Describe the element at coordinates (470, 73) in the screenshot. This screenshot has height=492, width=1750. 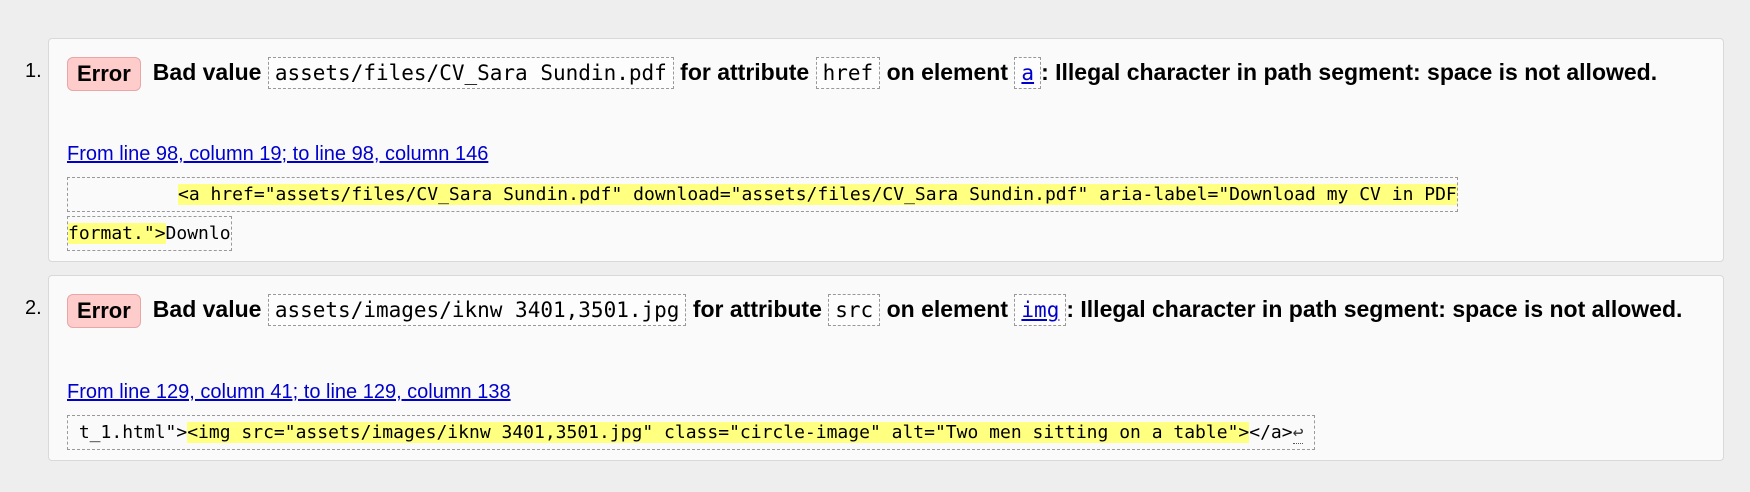
I see `bad-value-code: assets/files/CV_Sara Sundin.pdf` at that location.